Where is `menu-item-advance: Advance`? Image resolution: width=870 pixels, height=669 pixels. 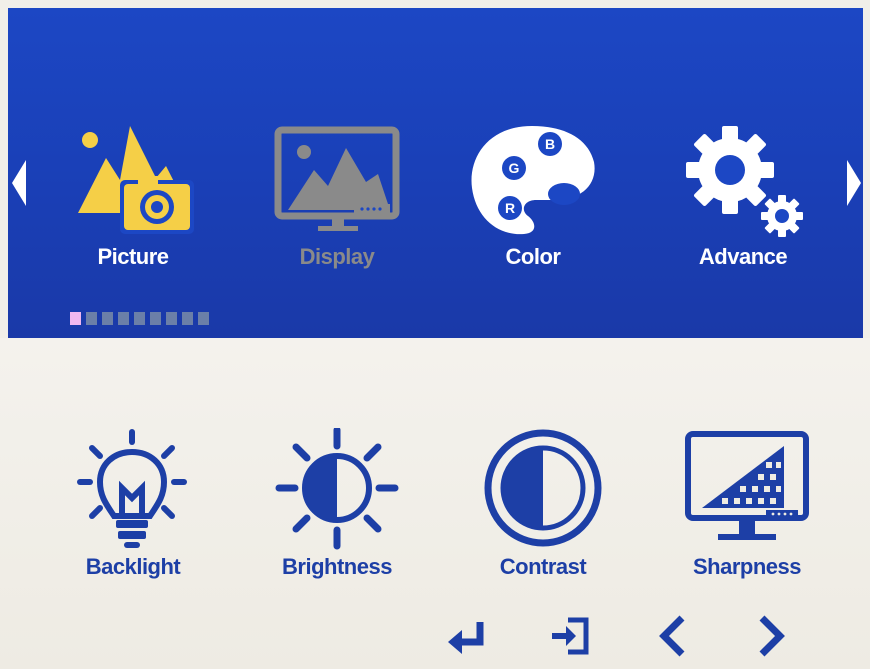 menu-item-advance: Advance is located at coordinates (743, 198).